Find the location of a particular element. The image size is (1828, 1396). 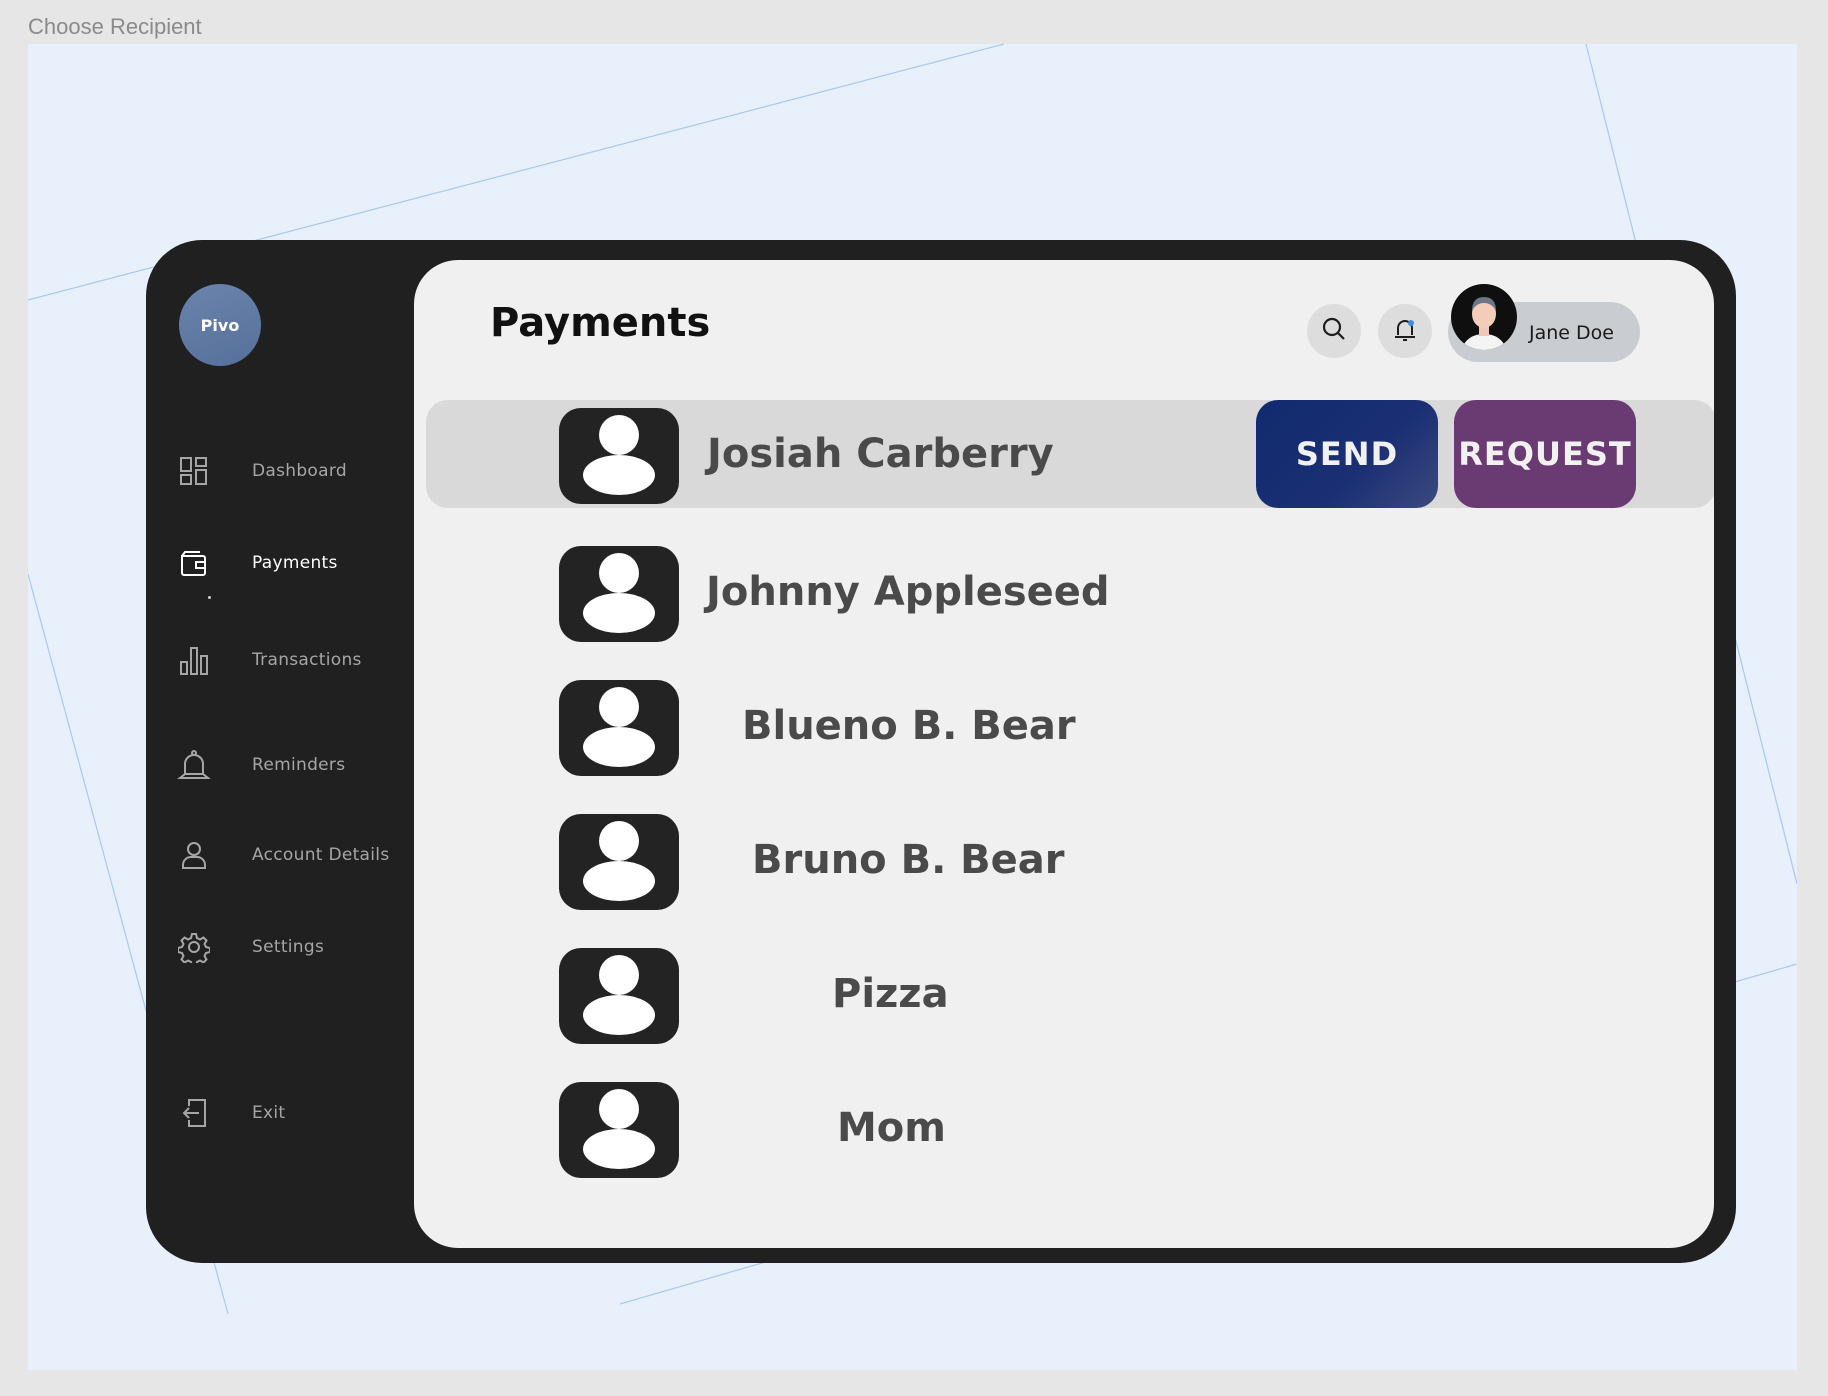

sidebar-item-label: Payments is located at coordinates (295, 563).